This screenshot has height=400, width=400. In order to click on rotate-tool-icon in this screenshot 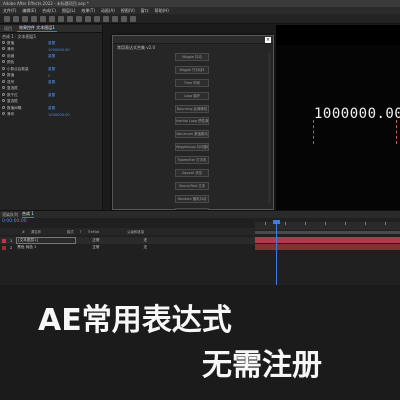, I will do `click(43, 19)`.